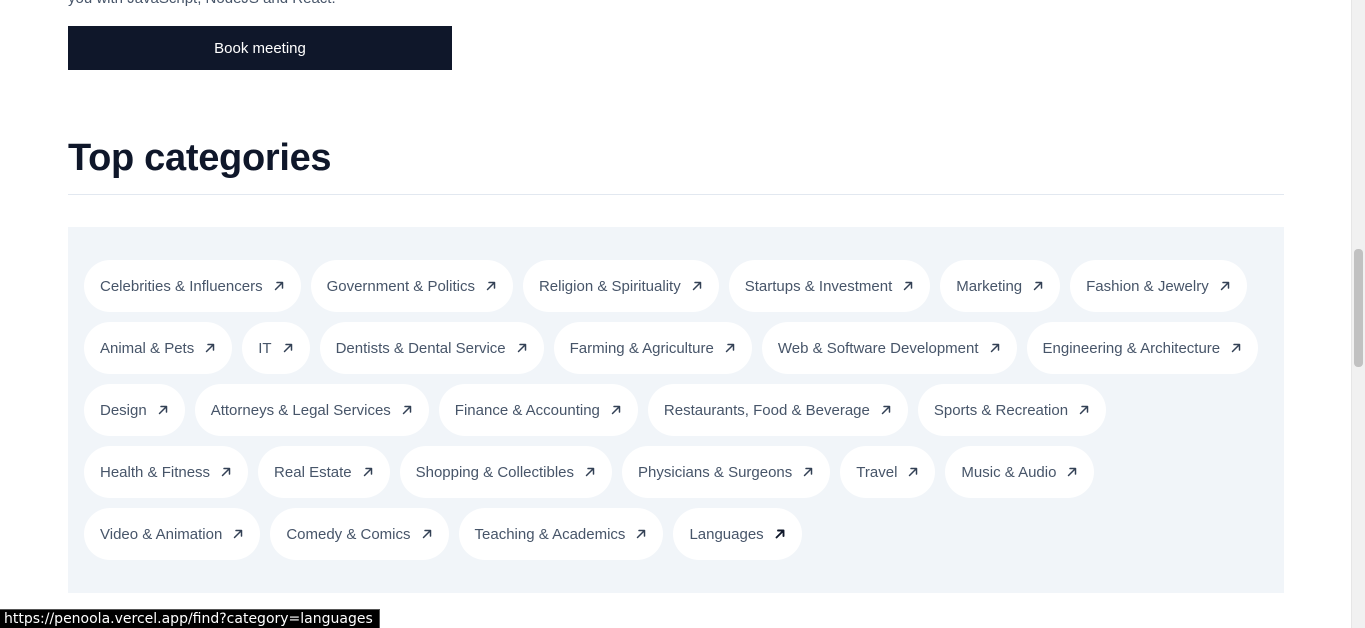 This screenshot has height=628, width=1365. I want to click on category-chip: Comedy & Comics, so click(359, 534).